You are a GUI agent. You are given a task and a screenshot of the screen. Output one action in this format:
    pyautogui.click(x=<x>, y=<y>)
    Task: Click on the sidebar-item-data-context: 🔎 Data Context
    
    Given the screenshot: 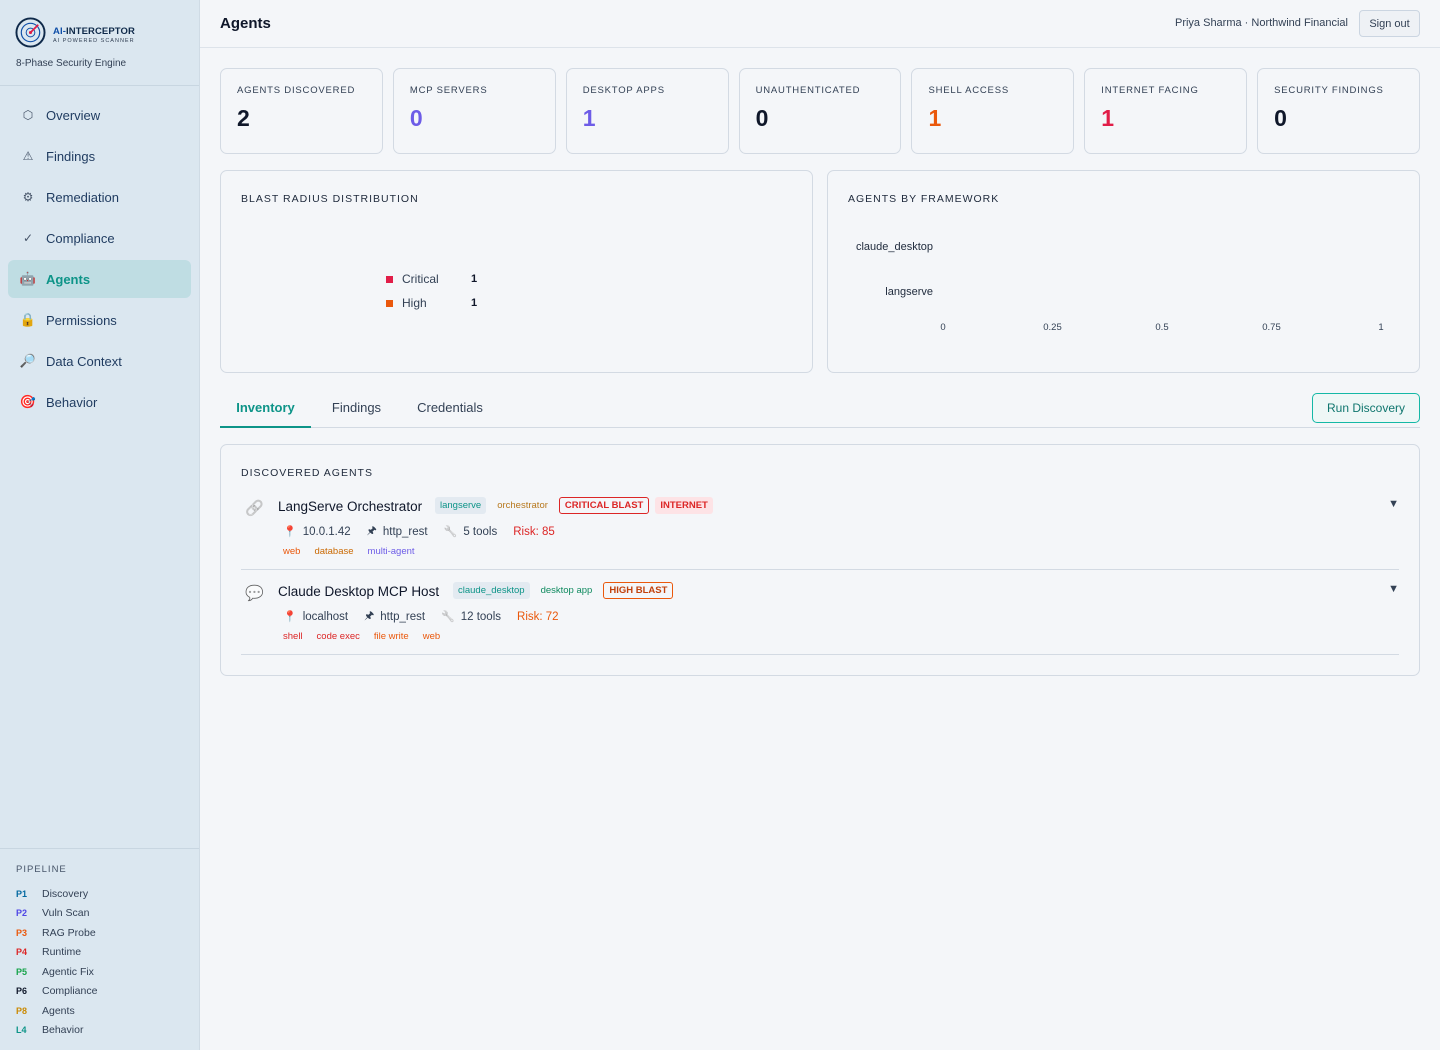 What is the action you would take?
    pyautogui.click(x=99, y=361)
    